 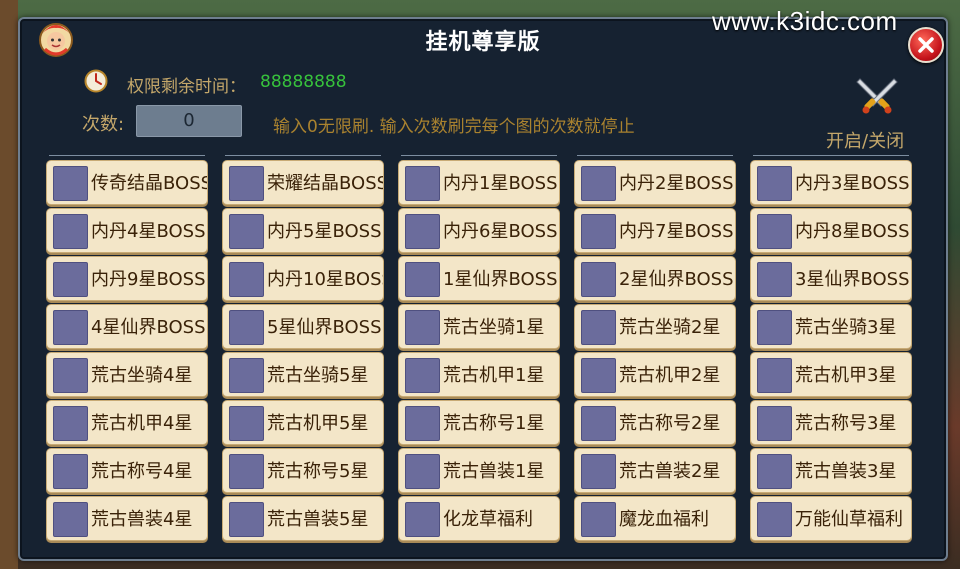 I want to click on option-button: 荒古坐骑4星, so click(x=127, y=374).